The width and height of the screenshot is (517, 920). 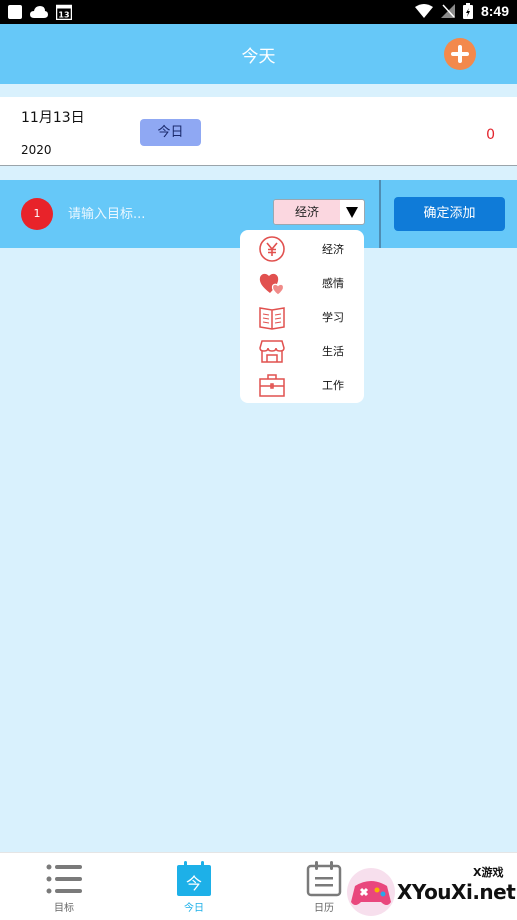 What do you see at coordinates (333, 351) in the screenshot?
I see `category-option-label: 生活` at bounding box center [333, 351].